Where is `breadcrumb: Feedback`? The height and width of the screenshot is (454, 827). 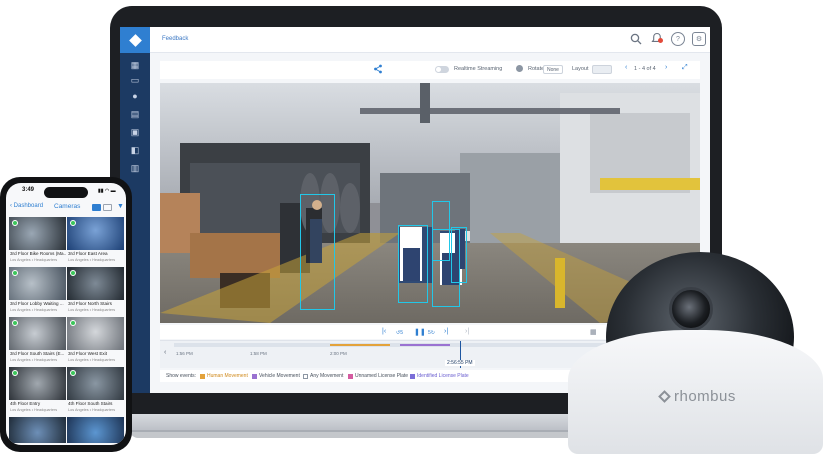 breadcrumb: Feedback is located at coordinates (175, 39).